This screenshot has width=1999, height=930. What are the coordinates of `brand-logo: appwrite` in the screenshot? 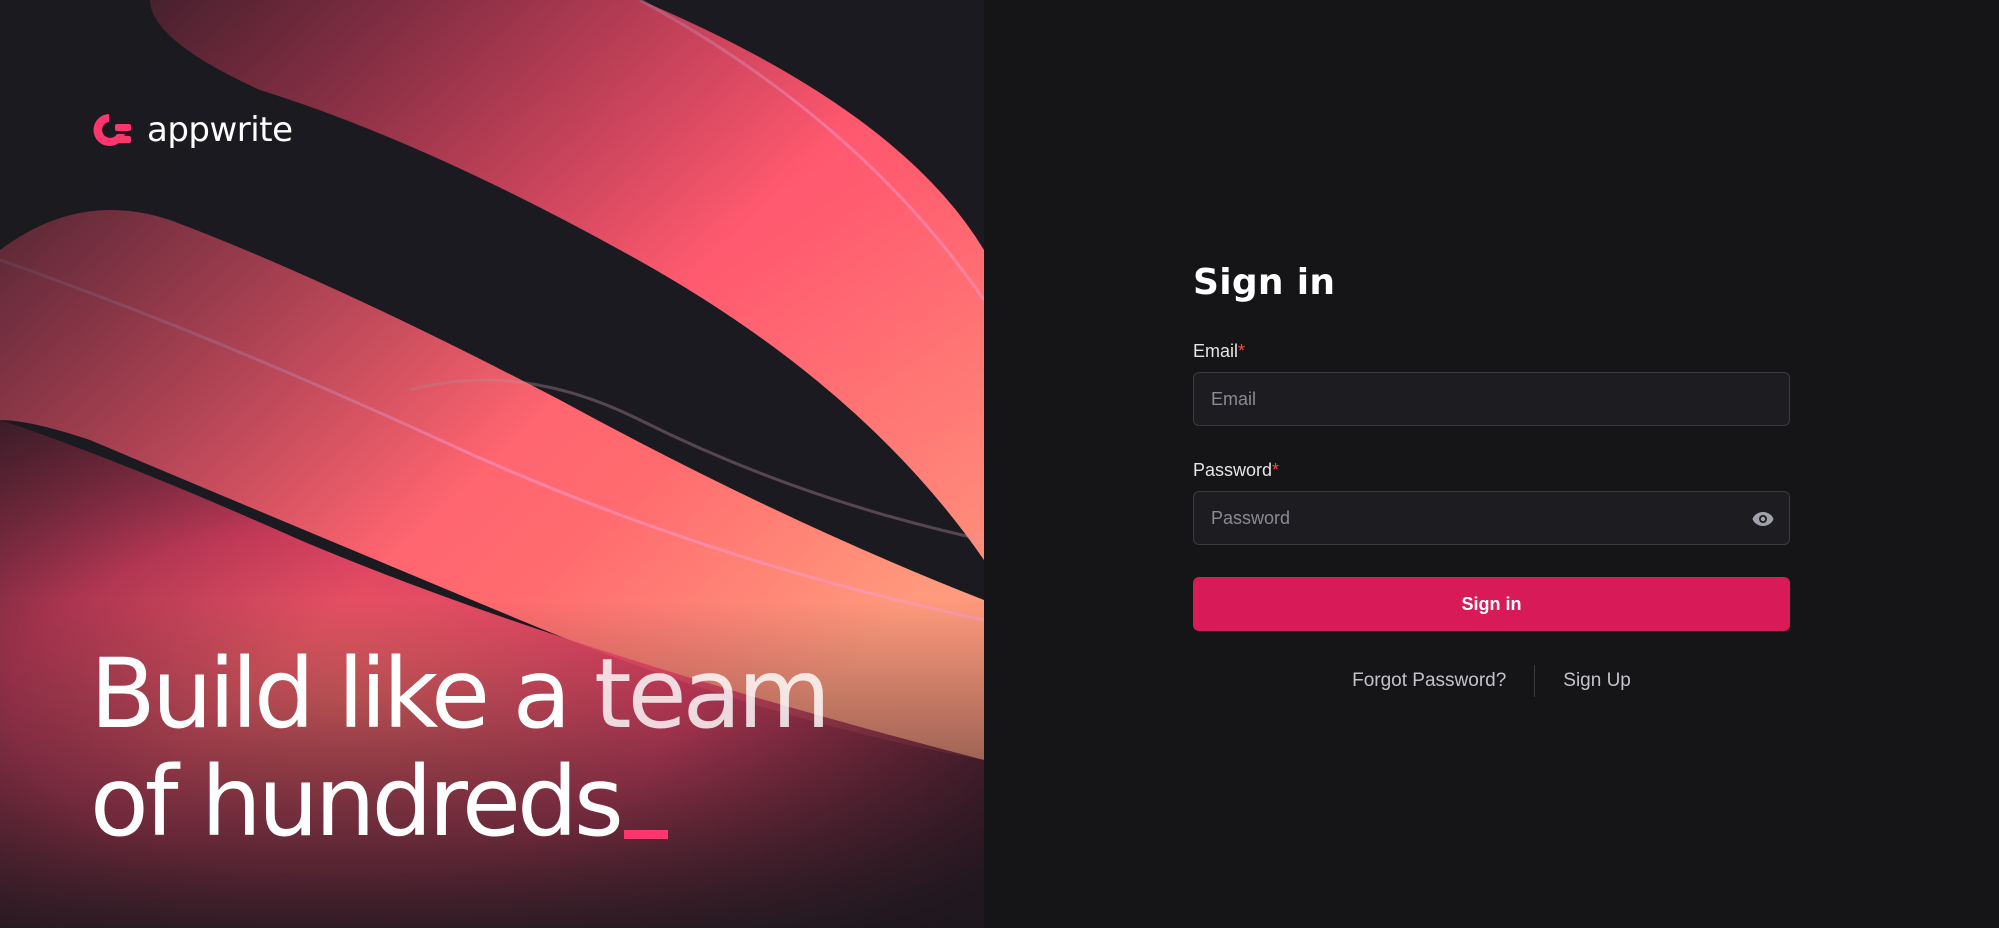 It's located at (191, 130).